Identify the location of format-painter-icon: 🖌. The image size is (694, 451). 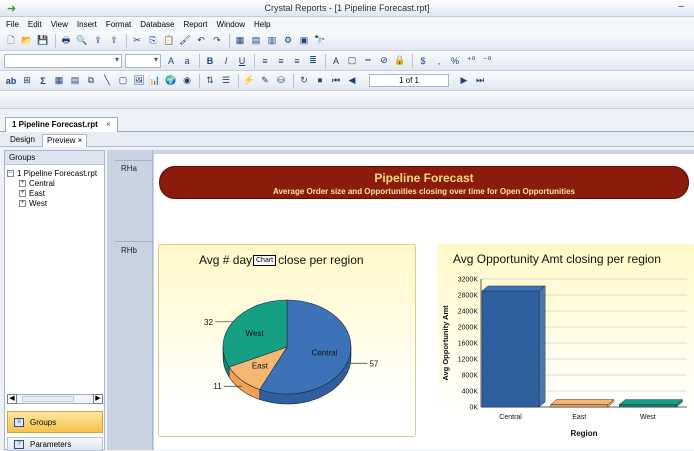
(185, 41).